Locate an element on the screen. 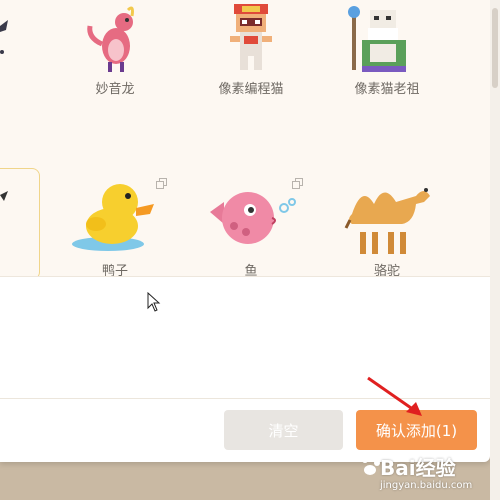 This screenshot has height=500, width=500. sprite-card-fish: 鱼 is located at coordinates (251, 229).